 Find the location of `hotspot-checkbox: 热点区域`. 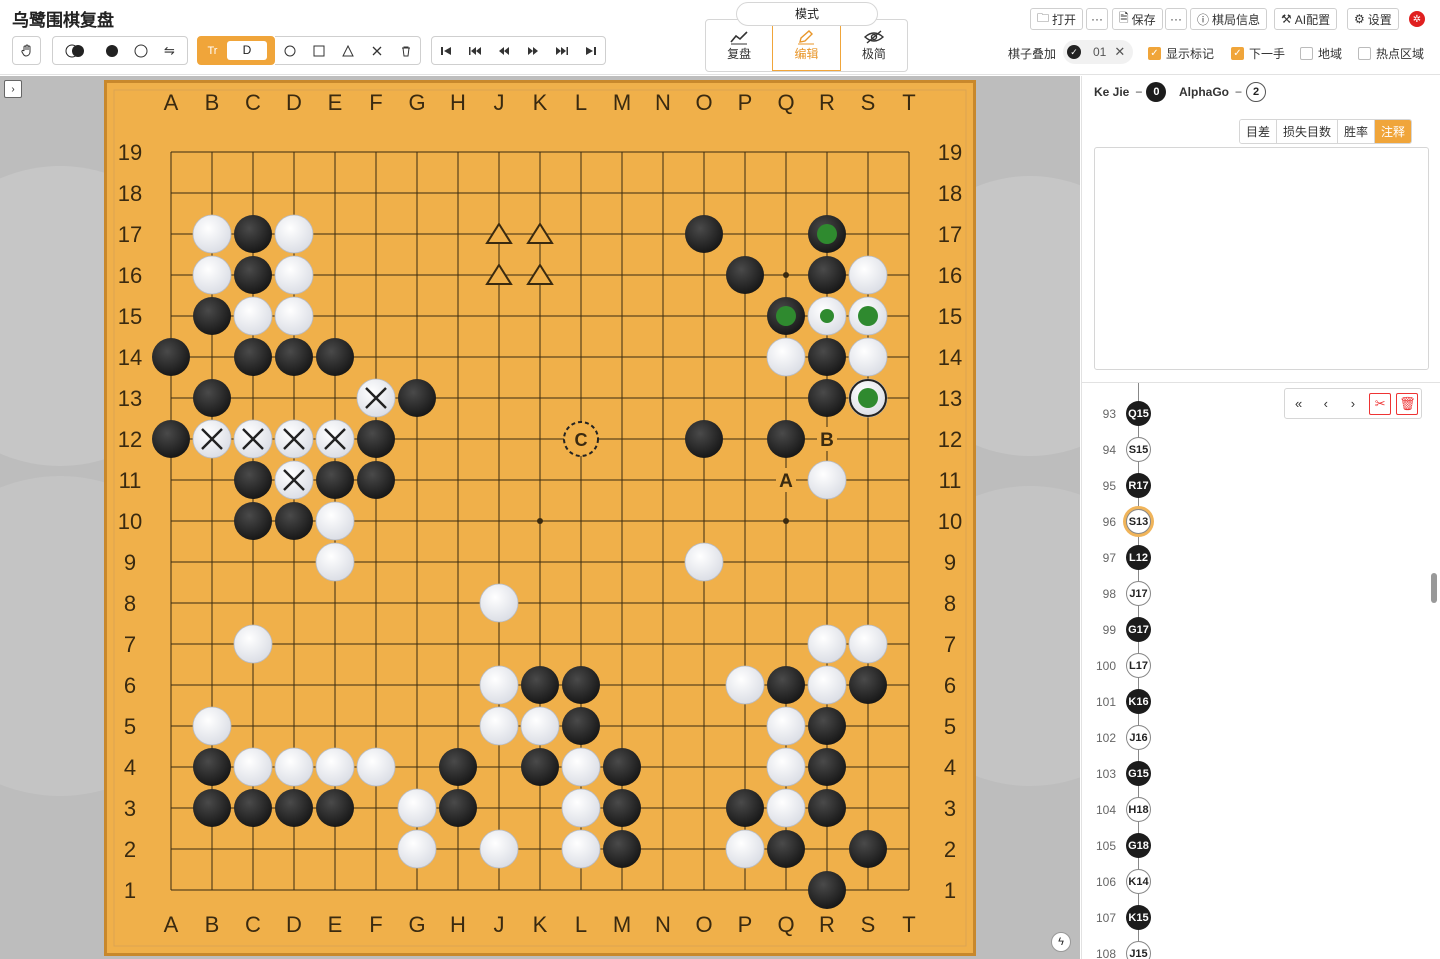

hotspot-checkbox: 热点区域 is located at coordinates (1391, 53).